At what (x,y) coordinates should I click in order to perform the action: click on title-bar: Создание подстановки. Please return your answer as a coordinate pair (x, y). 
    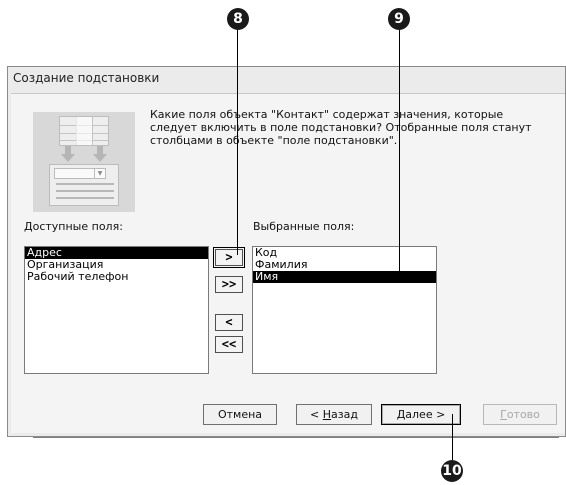
    Looking at the image, I should click on (286, 79).